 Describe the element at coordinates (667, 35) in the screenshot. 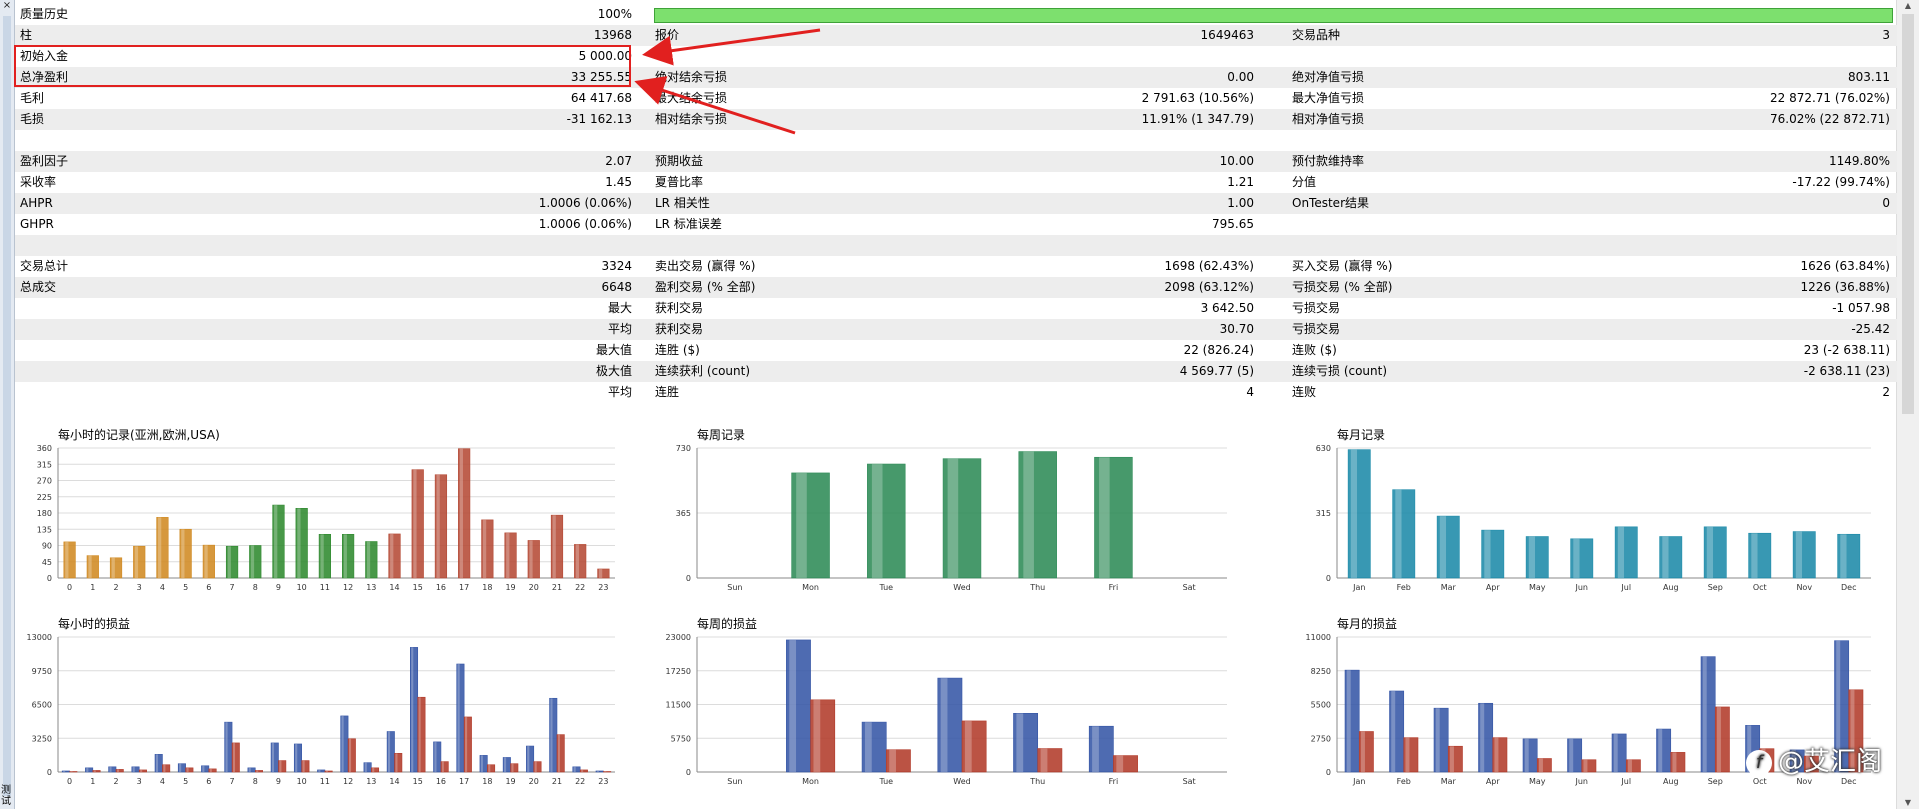

I see `stat-label: 报价` at that location.